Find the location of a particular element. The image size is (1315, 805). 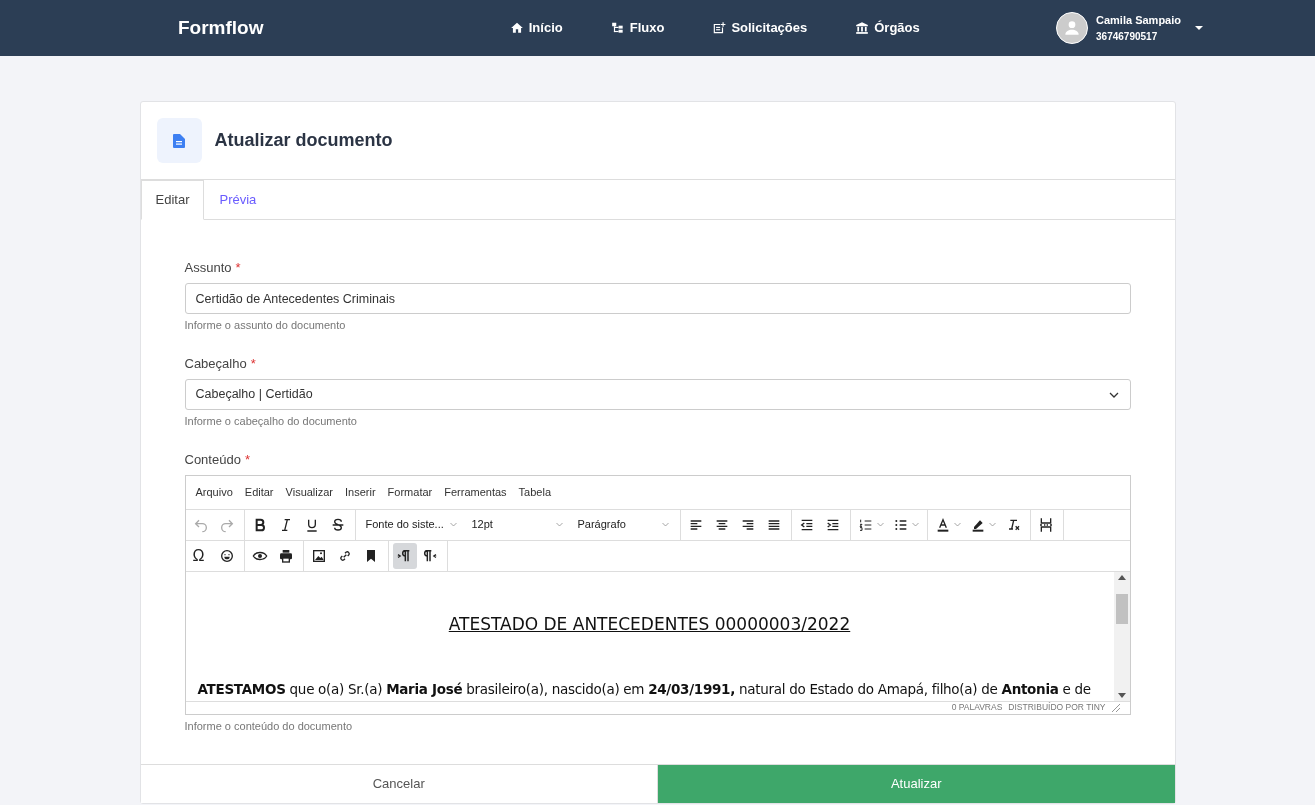

page-break-icon is located at coordinates (1045, 524).